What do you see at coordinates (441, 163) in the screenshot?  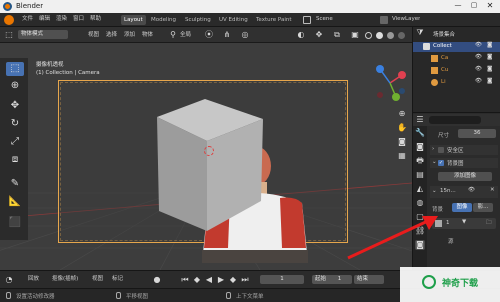 I see `background-images-checkbox: ✓` at bounding box center [441, 163].